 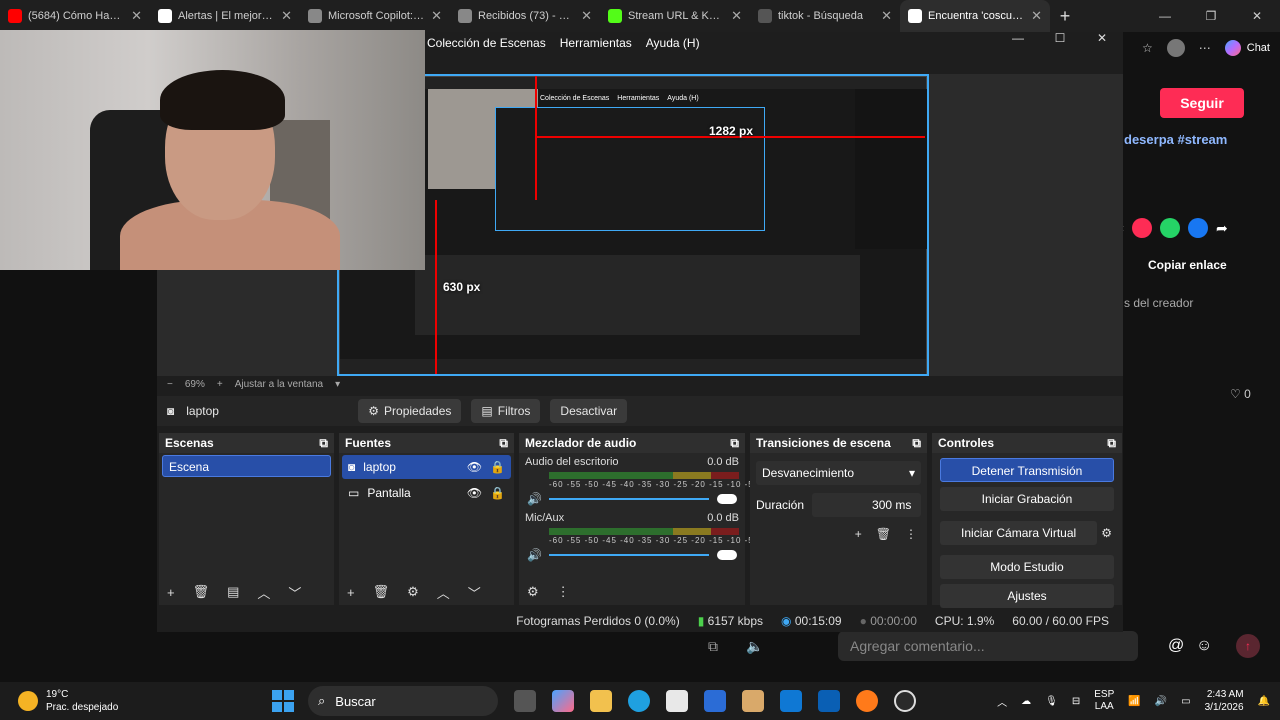 I want to click on taskview-icon, so click(x=525, y=701).